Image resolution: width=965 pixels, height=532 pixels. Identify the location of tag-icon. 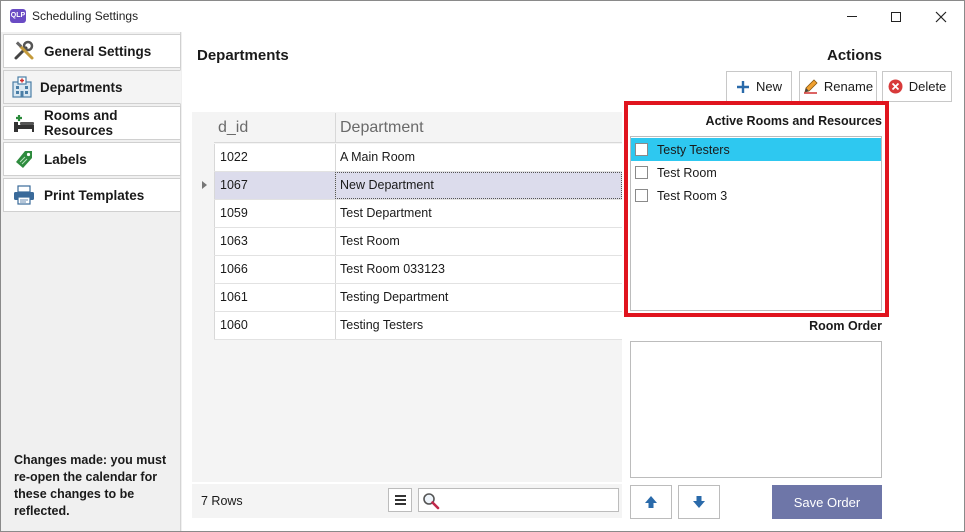
(24, 159).